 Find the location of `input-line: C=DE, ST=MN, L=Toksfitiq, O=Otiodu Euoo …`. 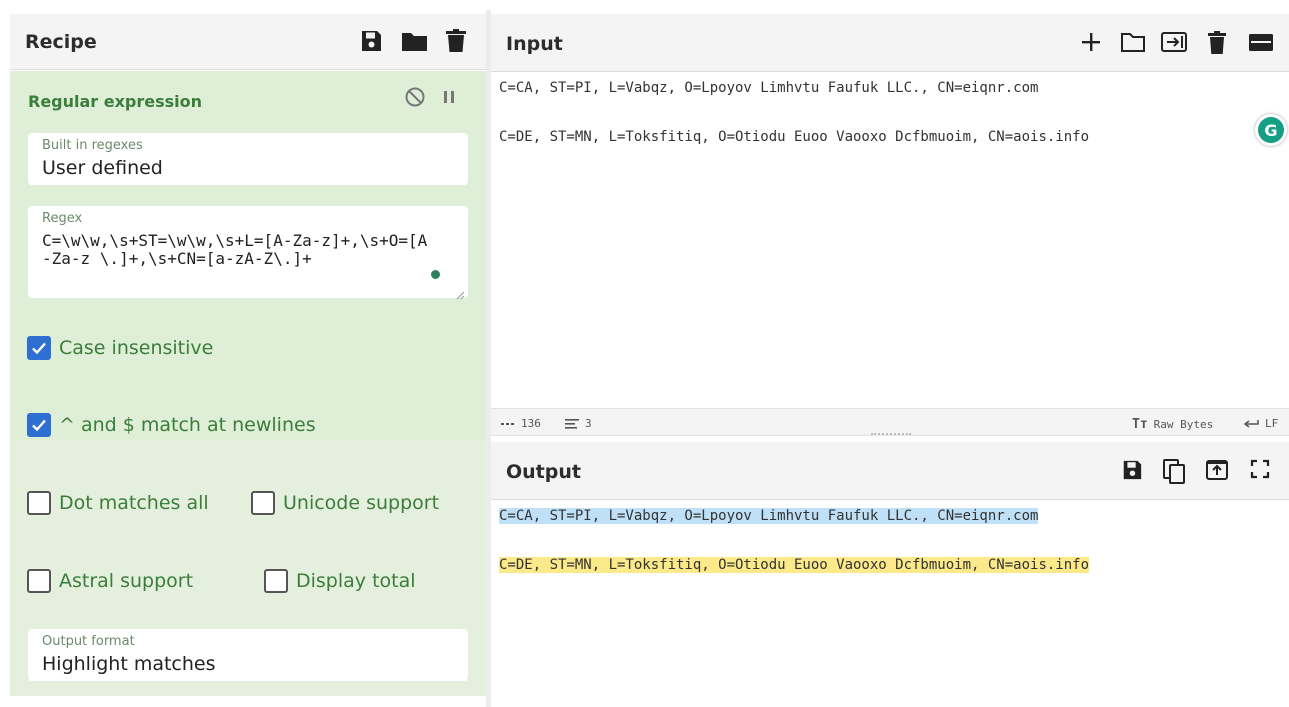

input-line: C=DE, ST=MN, L=Toksfitiq, O=Otiodu Euoo … is located at coordinates (794, 137).